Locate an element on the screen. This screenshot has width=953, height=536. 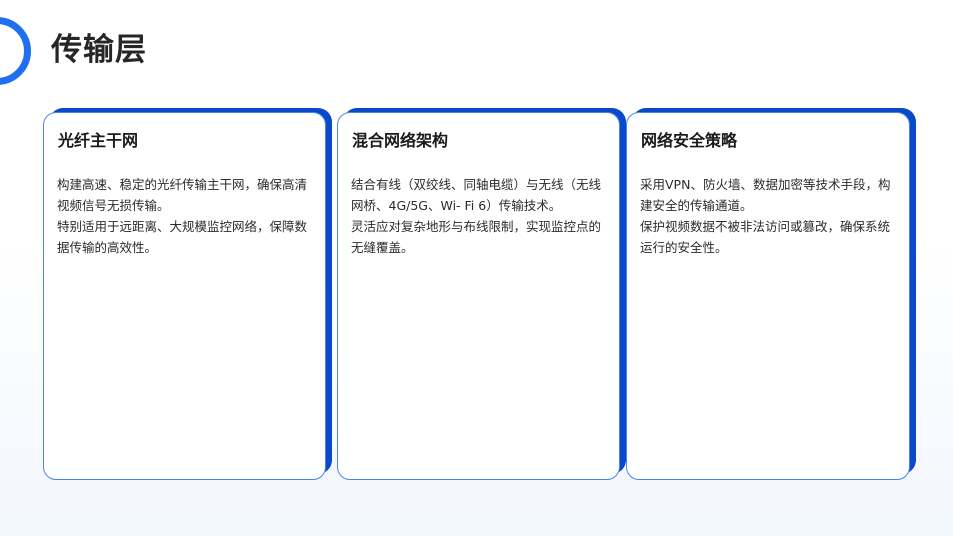
card-paragraph: 采用VPN、防火墙、数据加密等技术手段，构建安全的传输通道。 is located at coordinates (765, 195).